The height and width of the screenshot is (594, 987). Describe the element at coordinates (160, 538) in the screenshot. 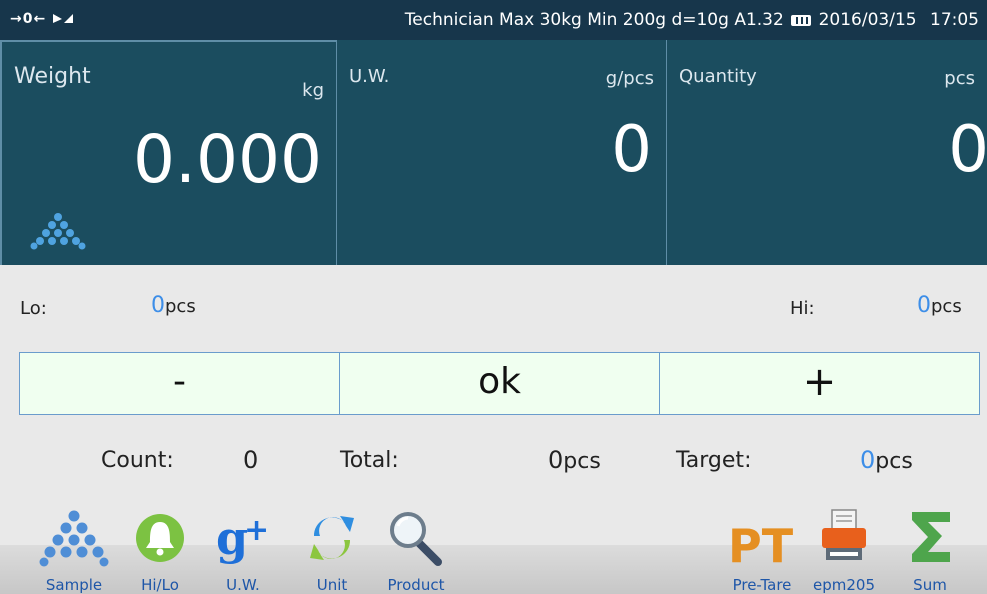

I see `bell-icon` at that location.